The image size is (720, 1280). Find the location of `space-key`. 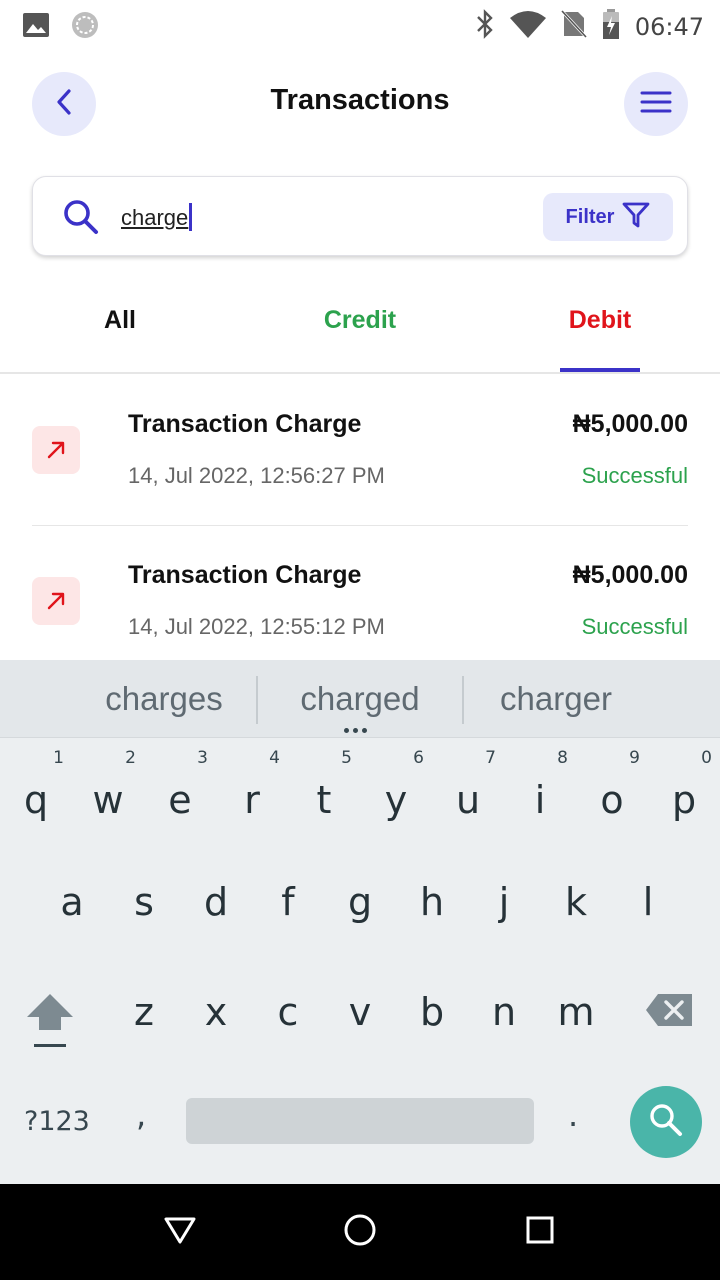

space-key is located at coordinates (360, 1121).